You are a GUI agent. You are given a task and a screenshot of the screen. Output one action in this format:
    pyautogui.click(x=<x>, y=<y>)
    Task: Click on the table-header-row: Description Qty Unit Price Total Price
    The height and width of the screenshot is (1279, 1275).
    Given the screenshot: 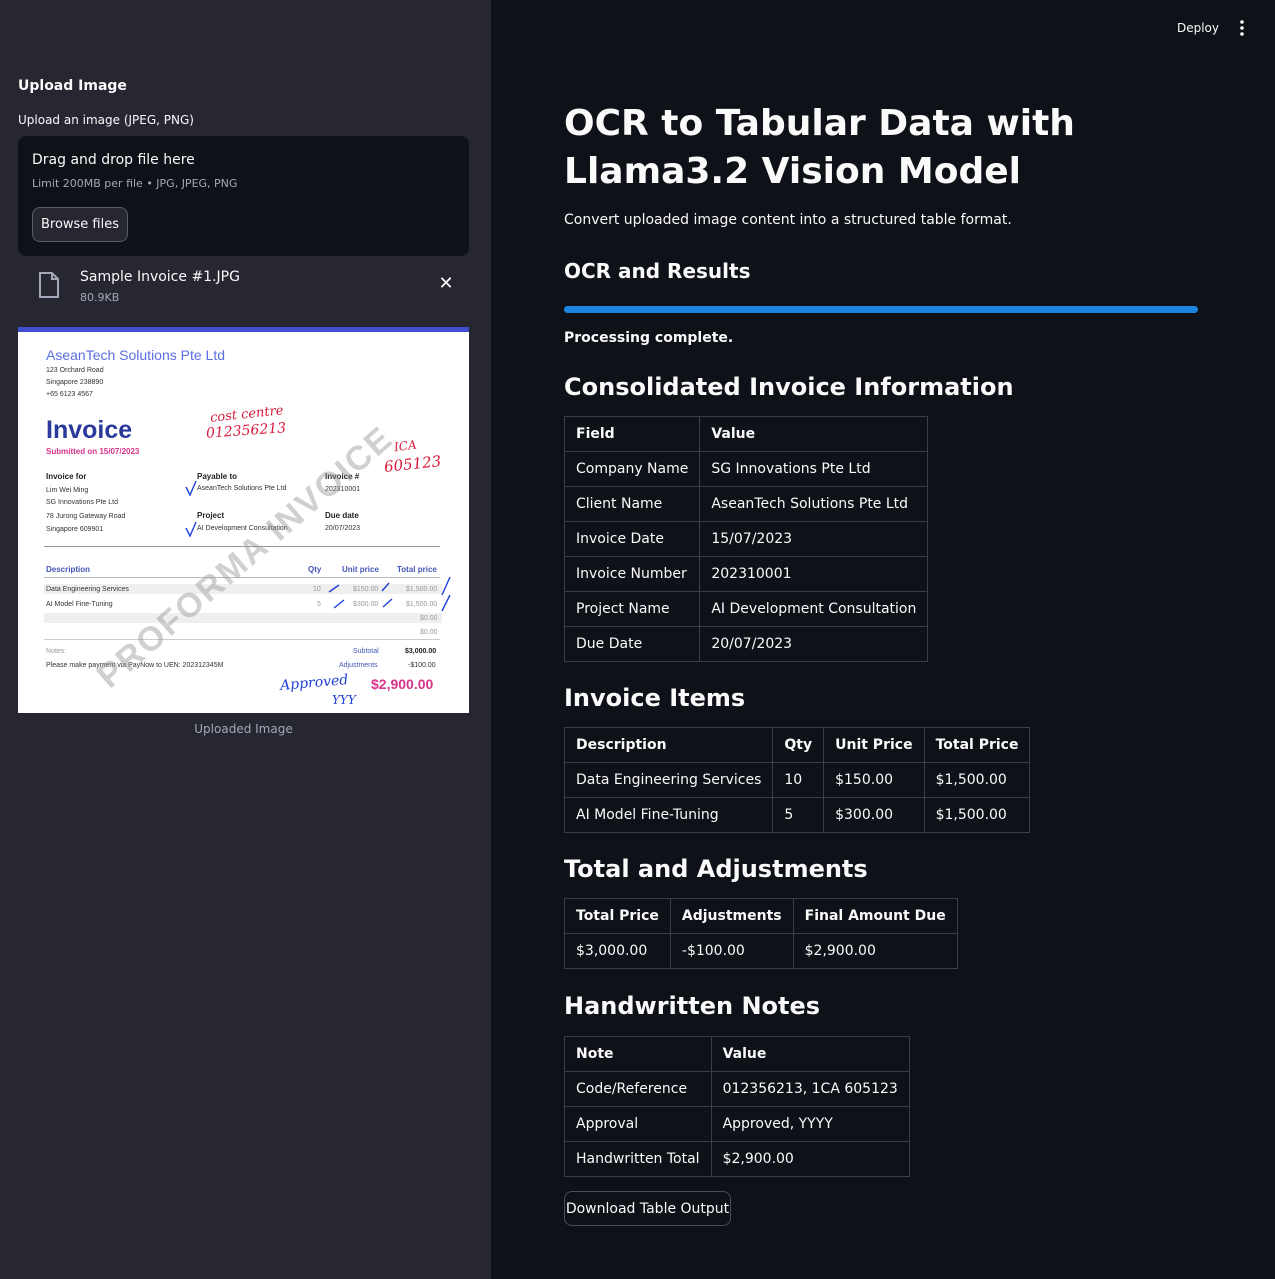 What is the action you would take?
    pyautogui.click(x=797, y=745)
    